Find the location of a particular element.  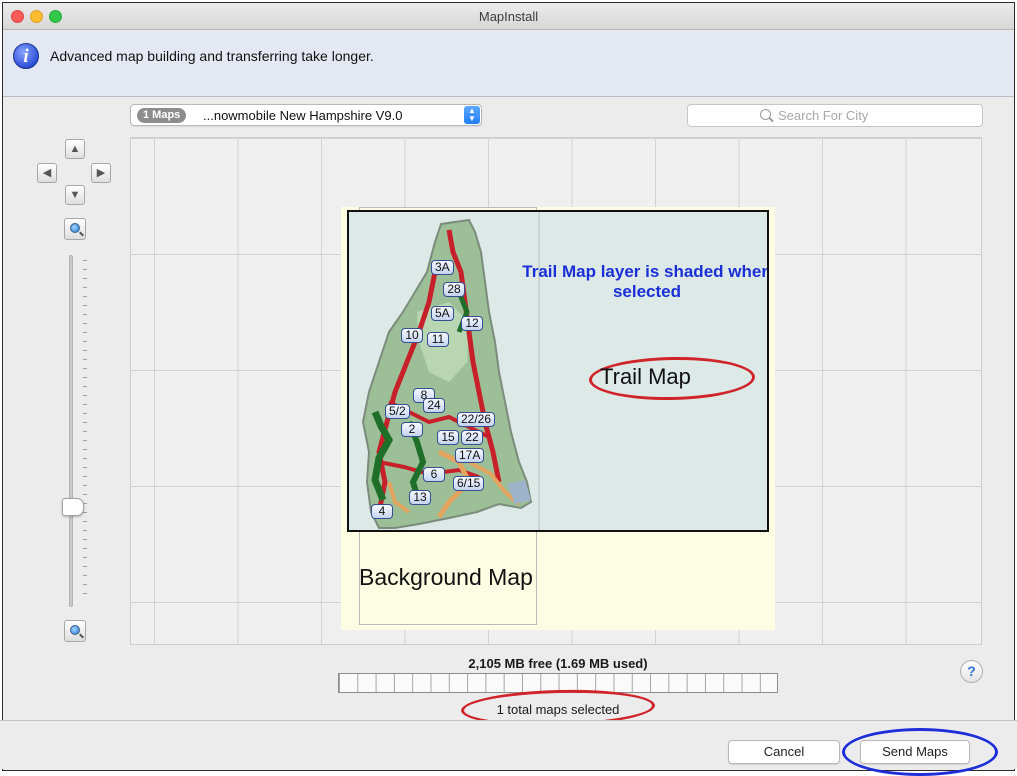

zoom-in-icon is located at coordinates (75, 228).